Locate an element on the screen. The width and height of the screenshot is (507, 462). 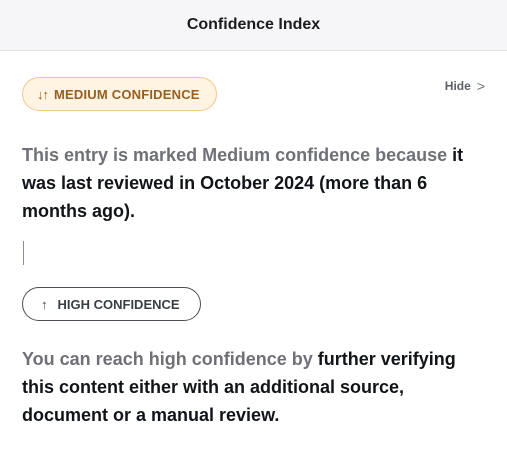
high-confidence-label: HIGH CONFIDENCE is located at coordinates (118, 304).